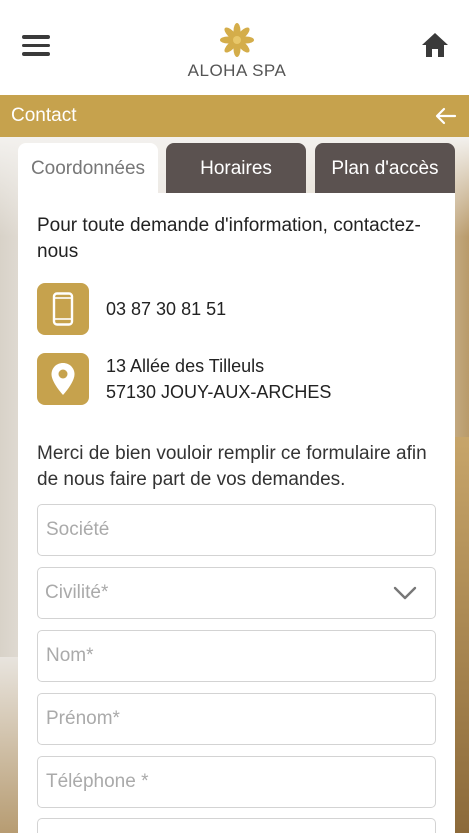 Image resolution: width=469 pixels, height=833 pixels. Describe the element at coordinates (77, 592) in the screenshot. I see `civility-placeholder: Civilité*` at that location.